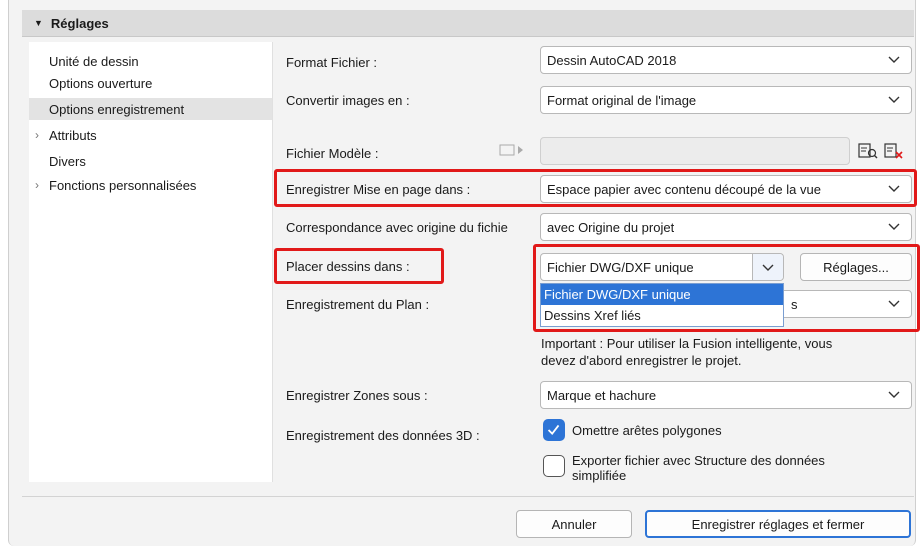 The width and height of the screenshot is (921, 546). I want to click on format-fichier-label: Format Fichier :, so click(332, 62).